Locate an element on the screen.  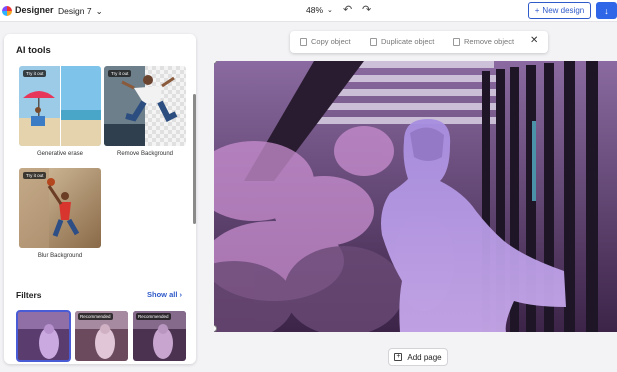
remove-object-label: Remove object is located at coordinates (489, 41).